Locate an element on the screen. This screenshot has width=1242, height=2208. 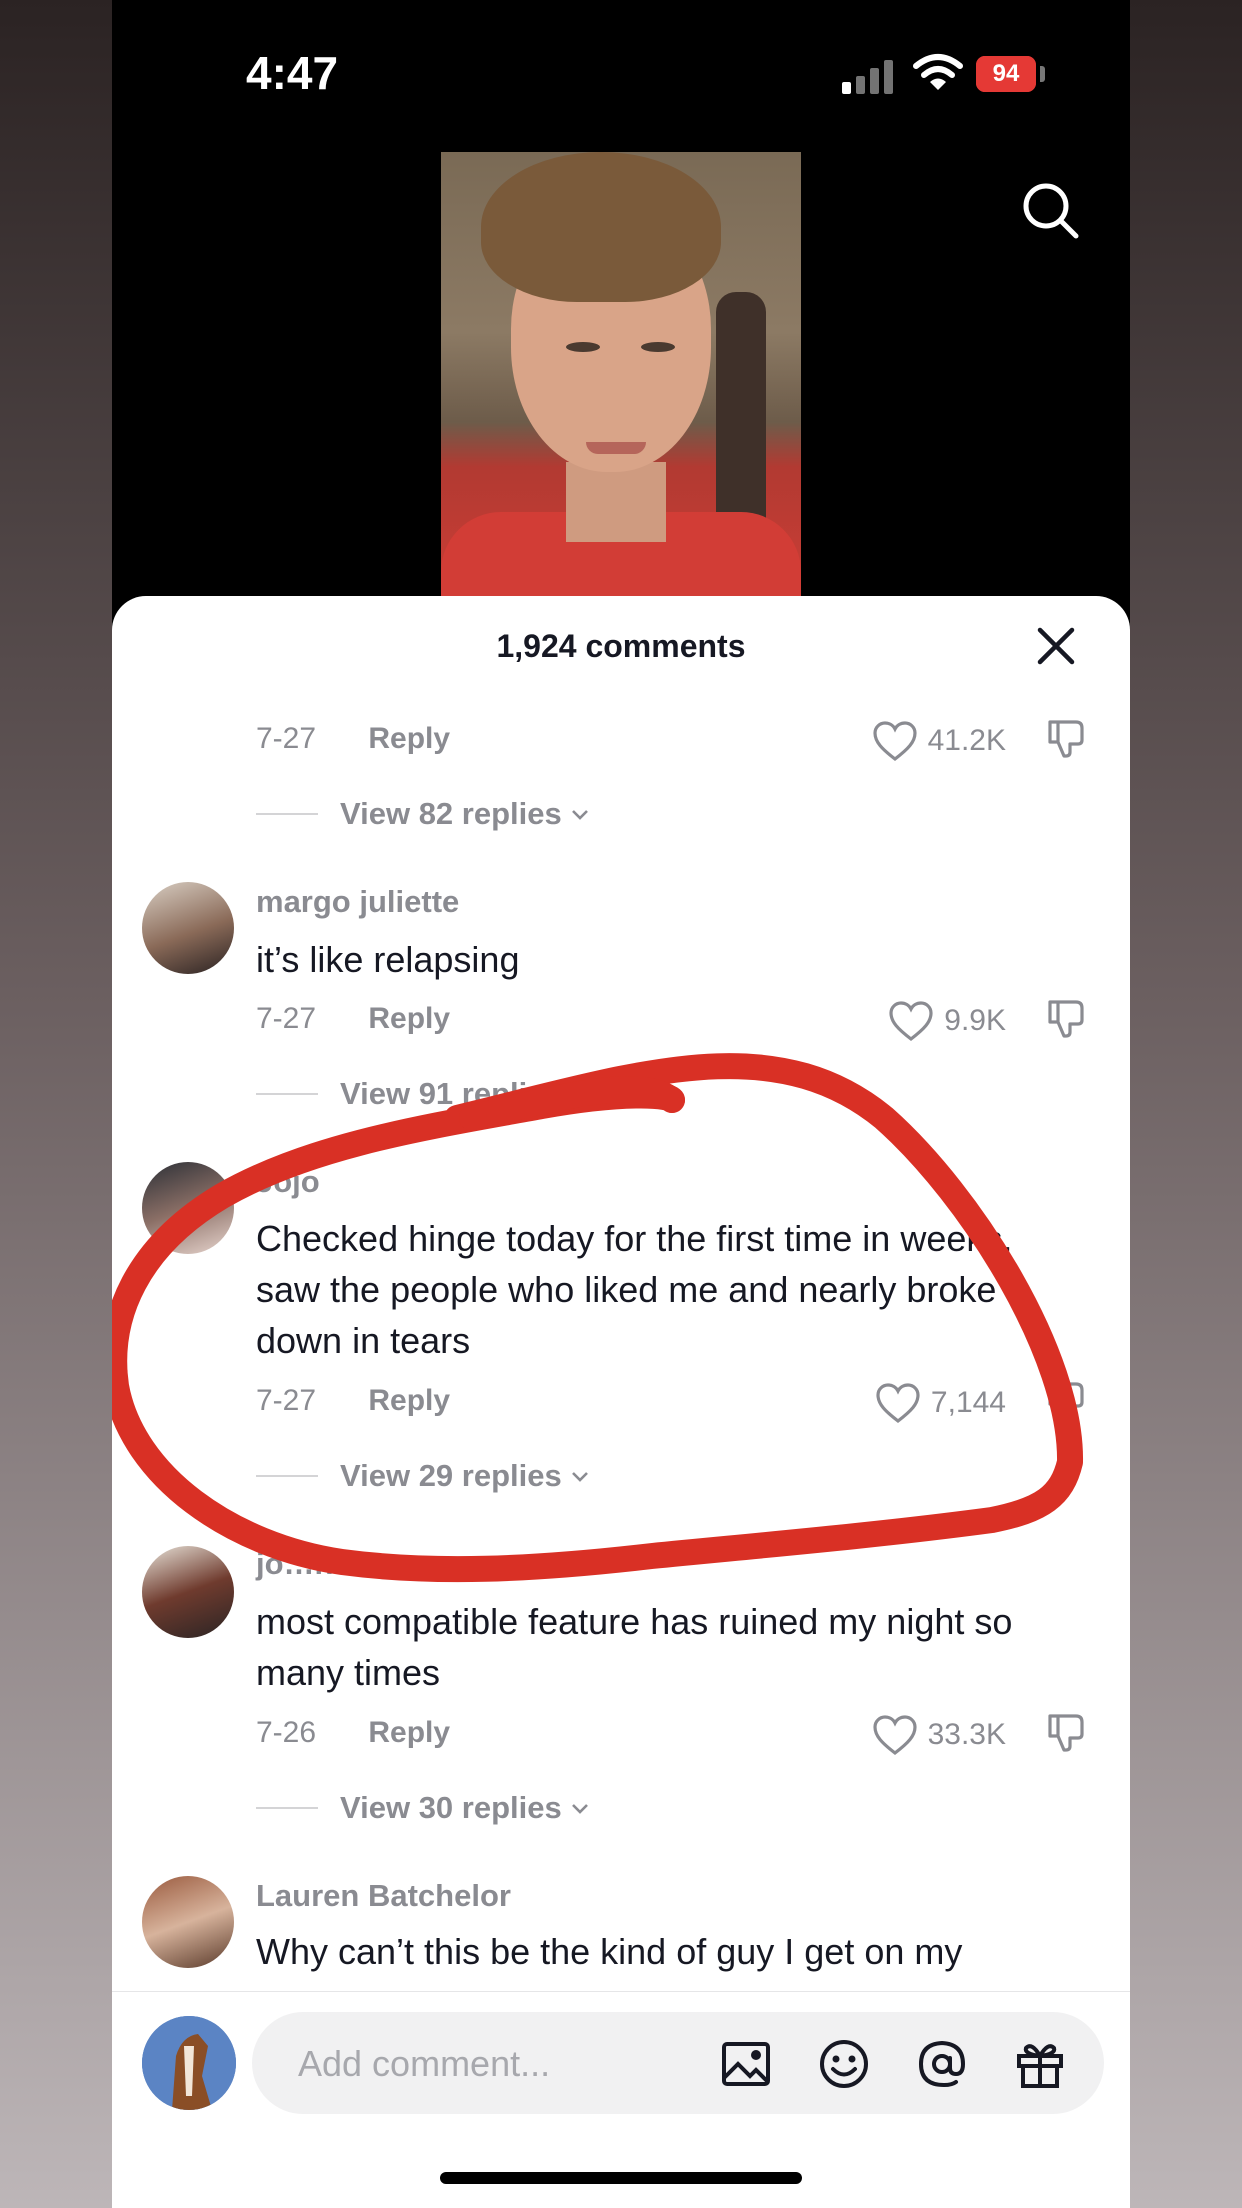
like-button: 7,144 is located at coordinates (940, 1403).